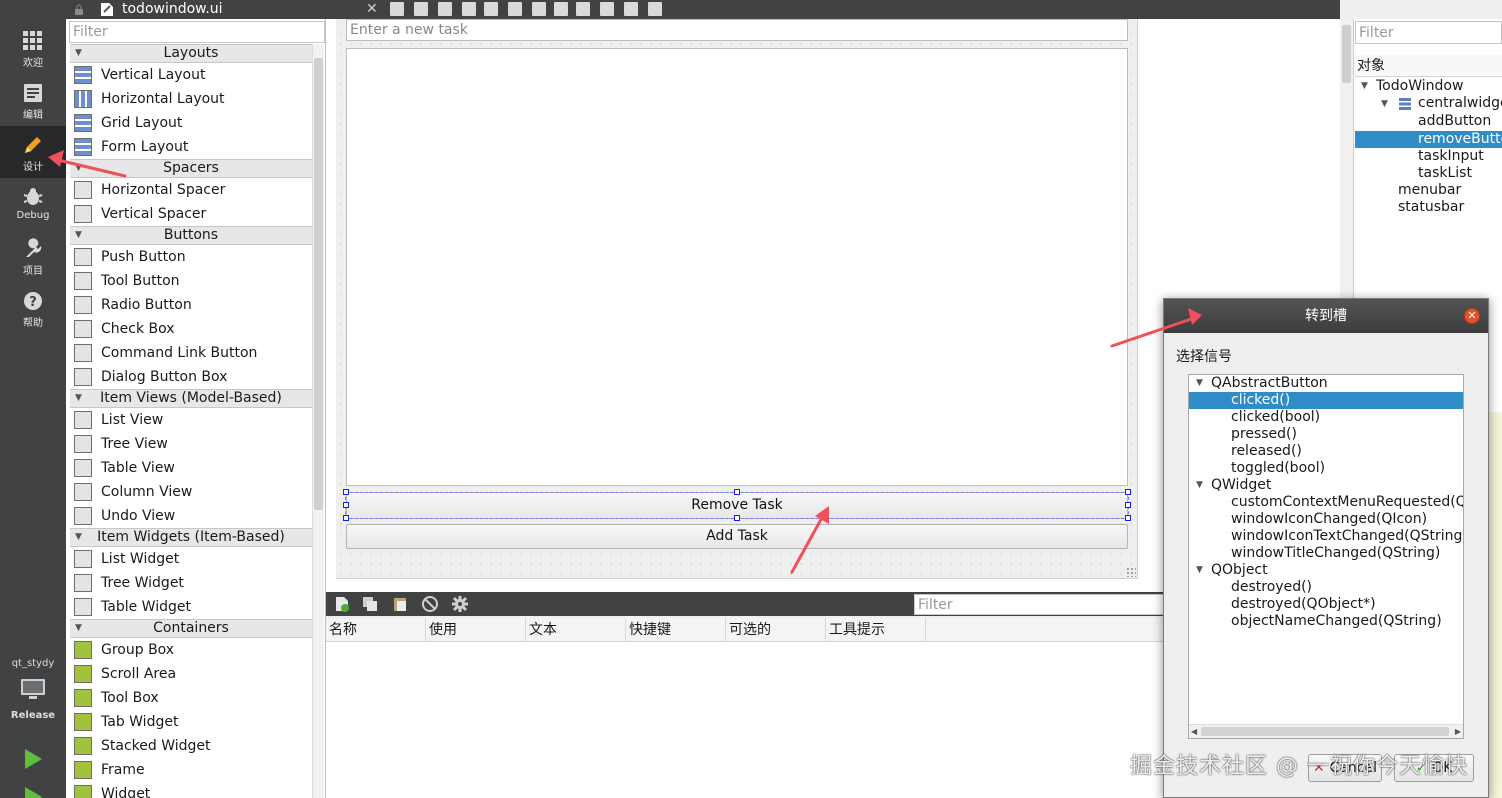  I want to click on scroll-thumb, so click(1325, 731).